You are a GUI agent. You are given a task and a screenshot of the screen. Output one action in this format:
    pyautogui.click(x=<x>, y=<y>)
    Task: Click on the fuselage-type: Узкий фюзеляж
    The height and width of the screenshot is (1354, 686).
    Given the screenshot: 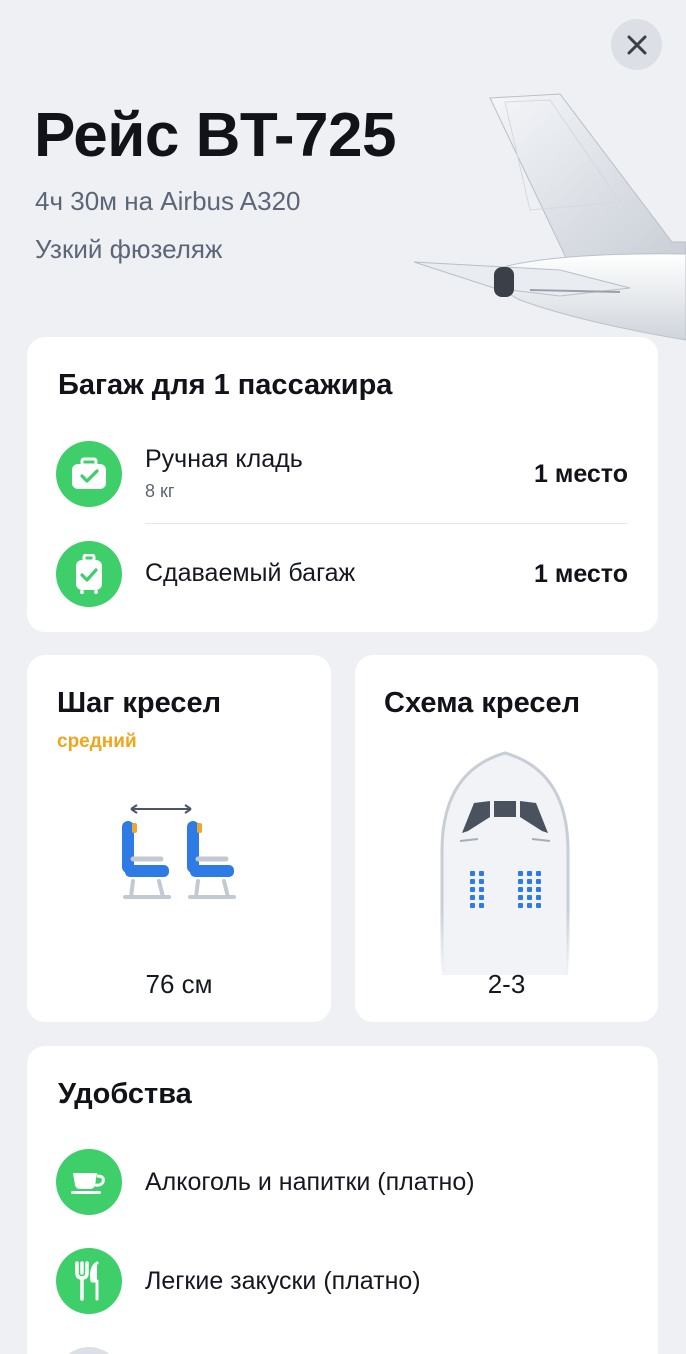 What is the action you would take?
    pyautogui.click(x=129, y=249)
    